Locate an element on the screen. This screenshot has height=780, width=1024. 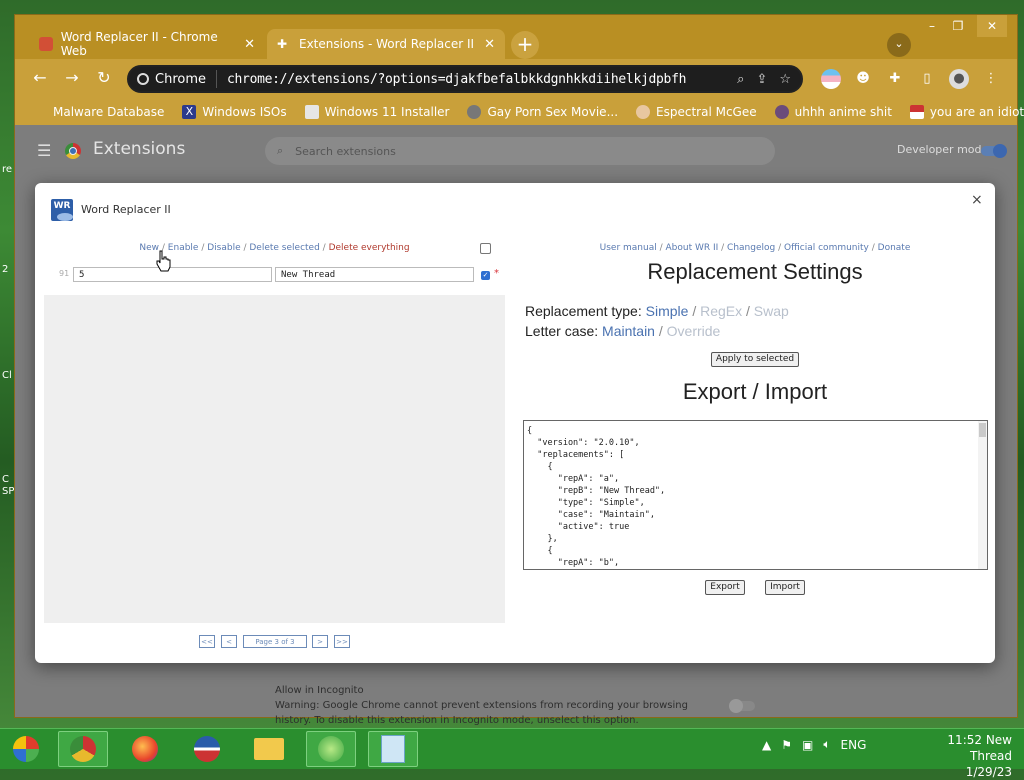
tab-word-replacer-store: Word Replacer II - Chrome Web ✕ is located at coordinates (147, 44).